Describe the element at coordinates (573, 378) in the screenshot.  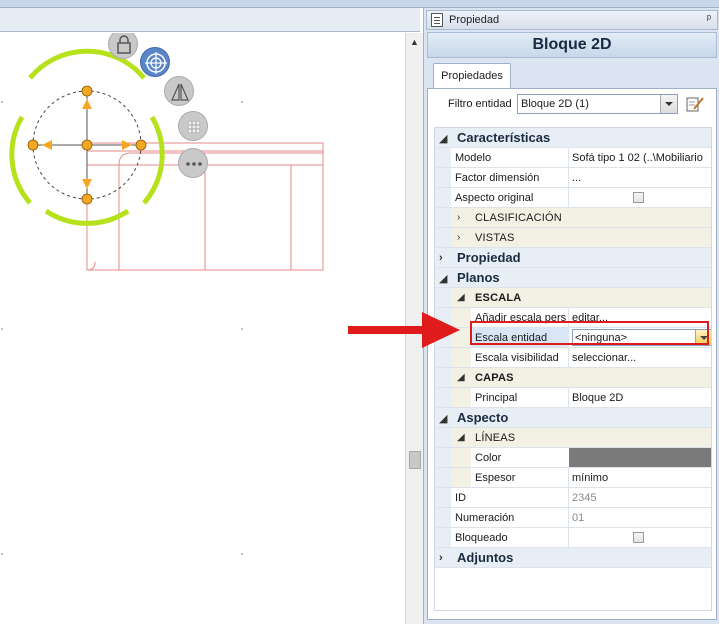
I see `subcategory-capas: ◢ CAPAS` at that location.